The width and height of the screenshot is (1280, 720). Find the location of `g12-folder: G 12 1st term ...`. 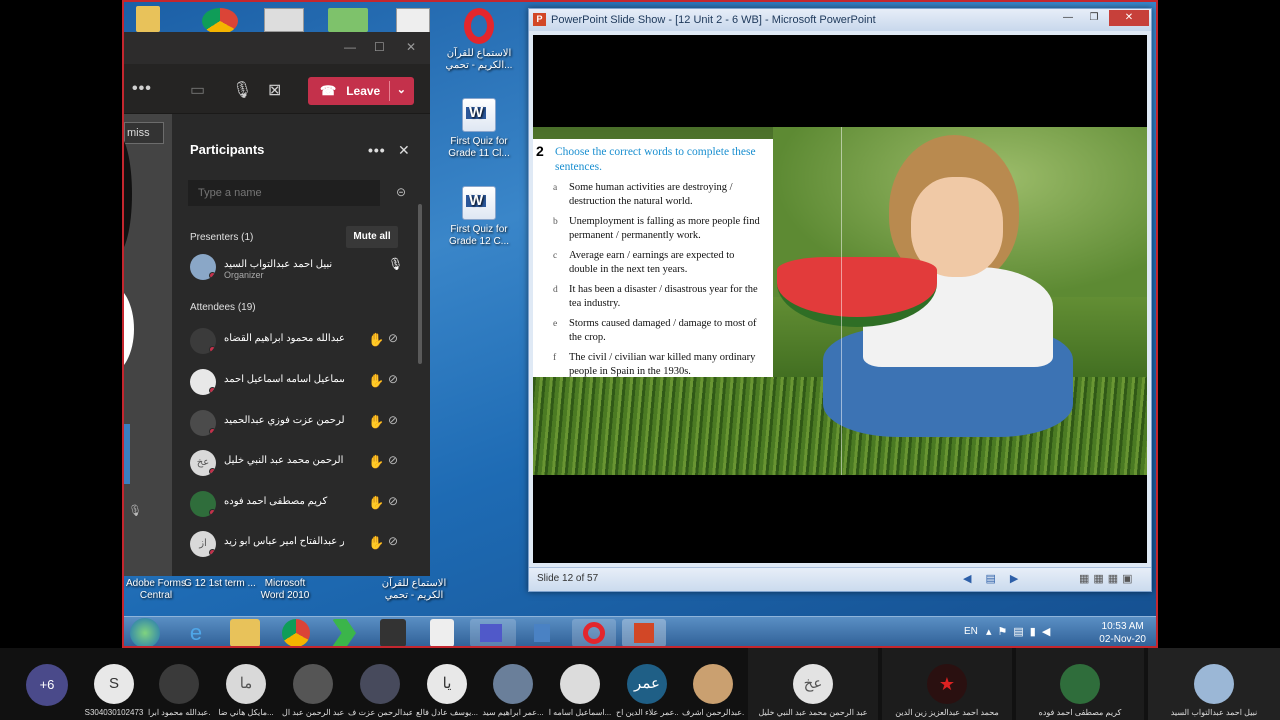

g12-folder: G 12 1st term ... is located at coordinates (220, 584).